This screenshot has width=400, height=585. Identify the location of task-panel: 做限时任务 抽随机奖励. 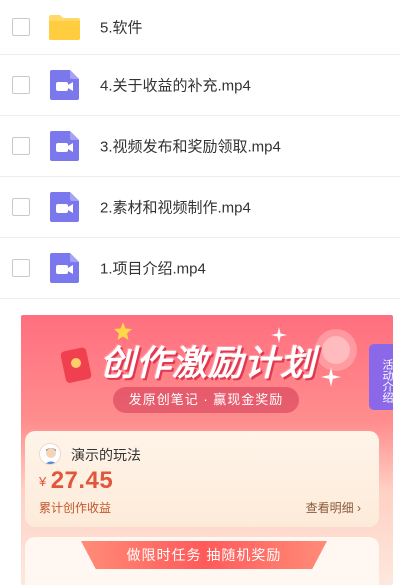
(202, 561).